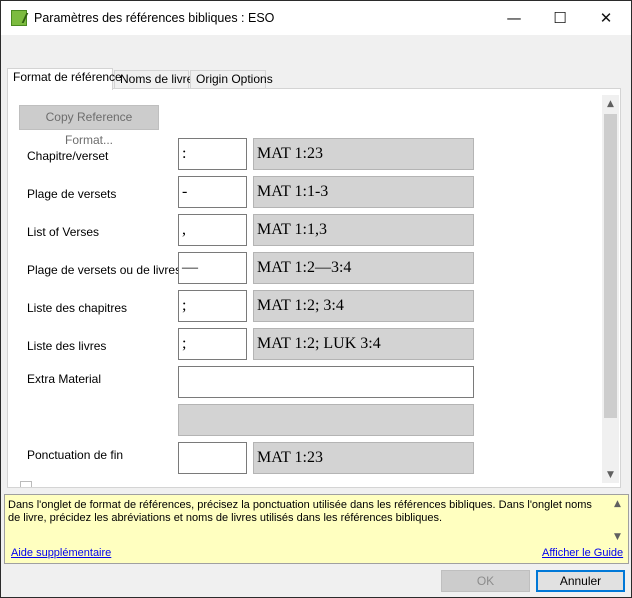  Describe the element at coordinates (67, 346) in the screenshot. I see `label-book-list: Liste des livres` at that location.